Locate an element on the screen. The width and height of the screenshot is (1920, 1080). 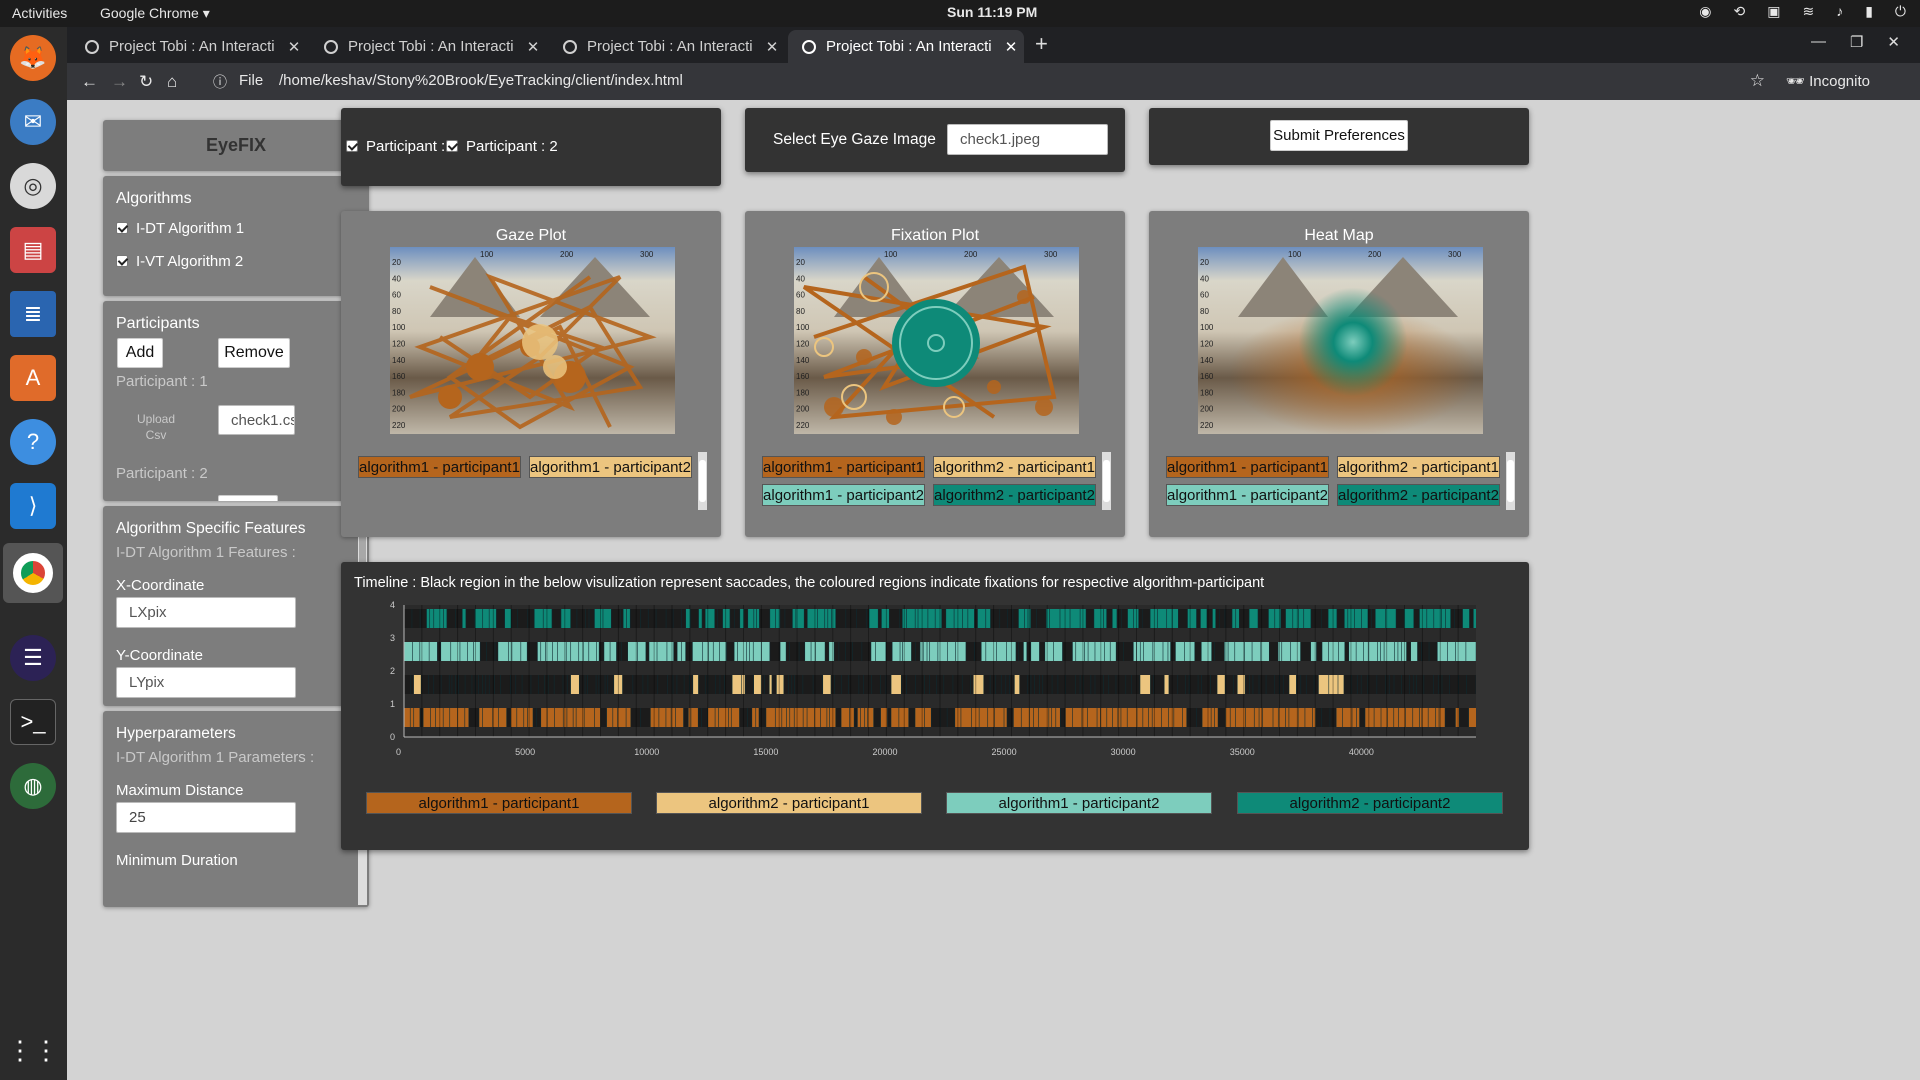
new-tab-button: + is located at coordinates (1041, 44).